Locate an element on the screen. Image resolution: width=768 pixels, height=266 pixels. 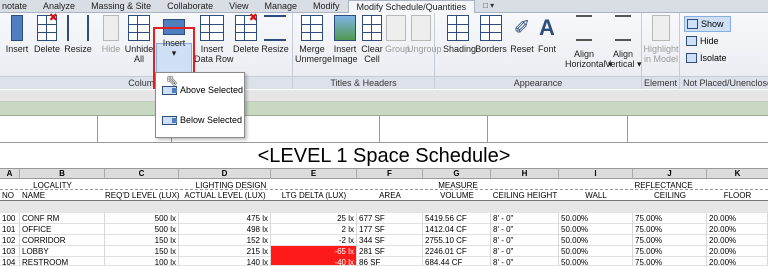
isolate-button: Isolate is located at coordinates (706, 58).